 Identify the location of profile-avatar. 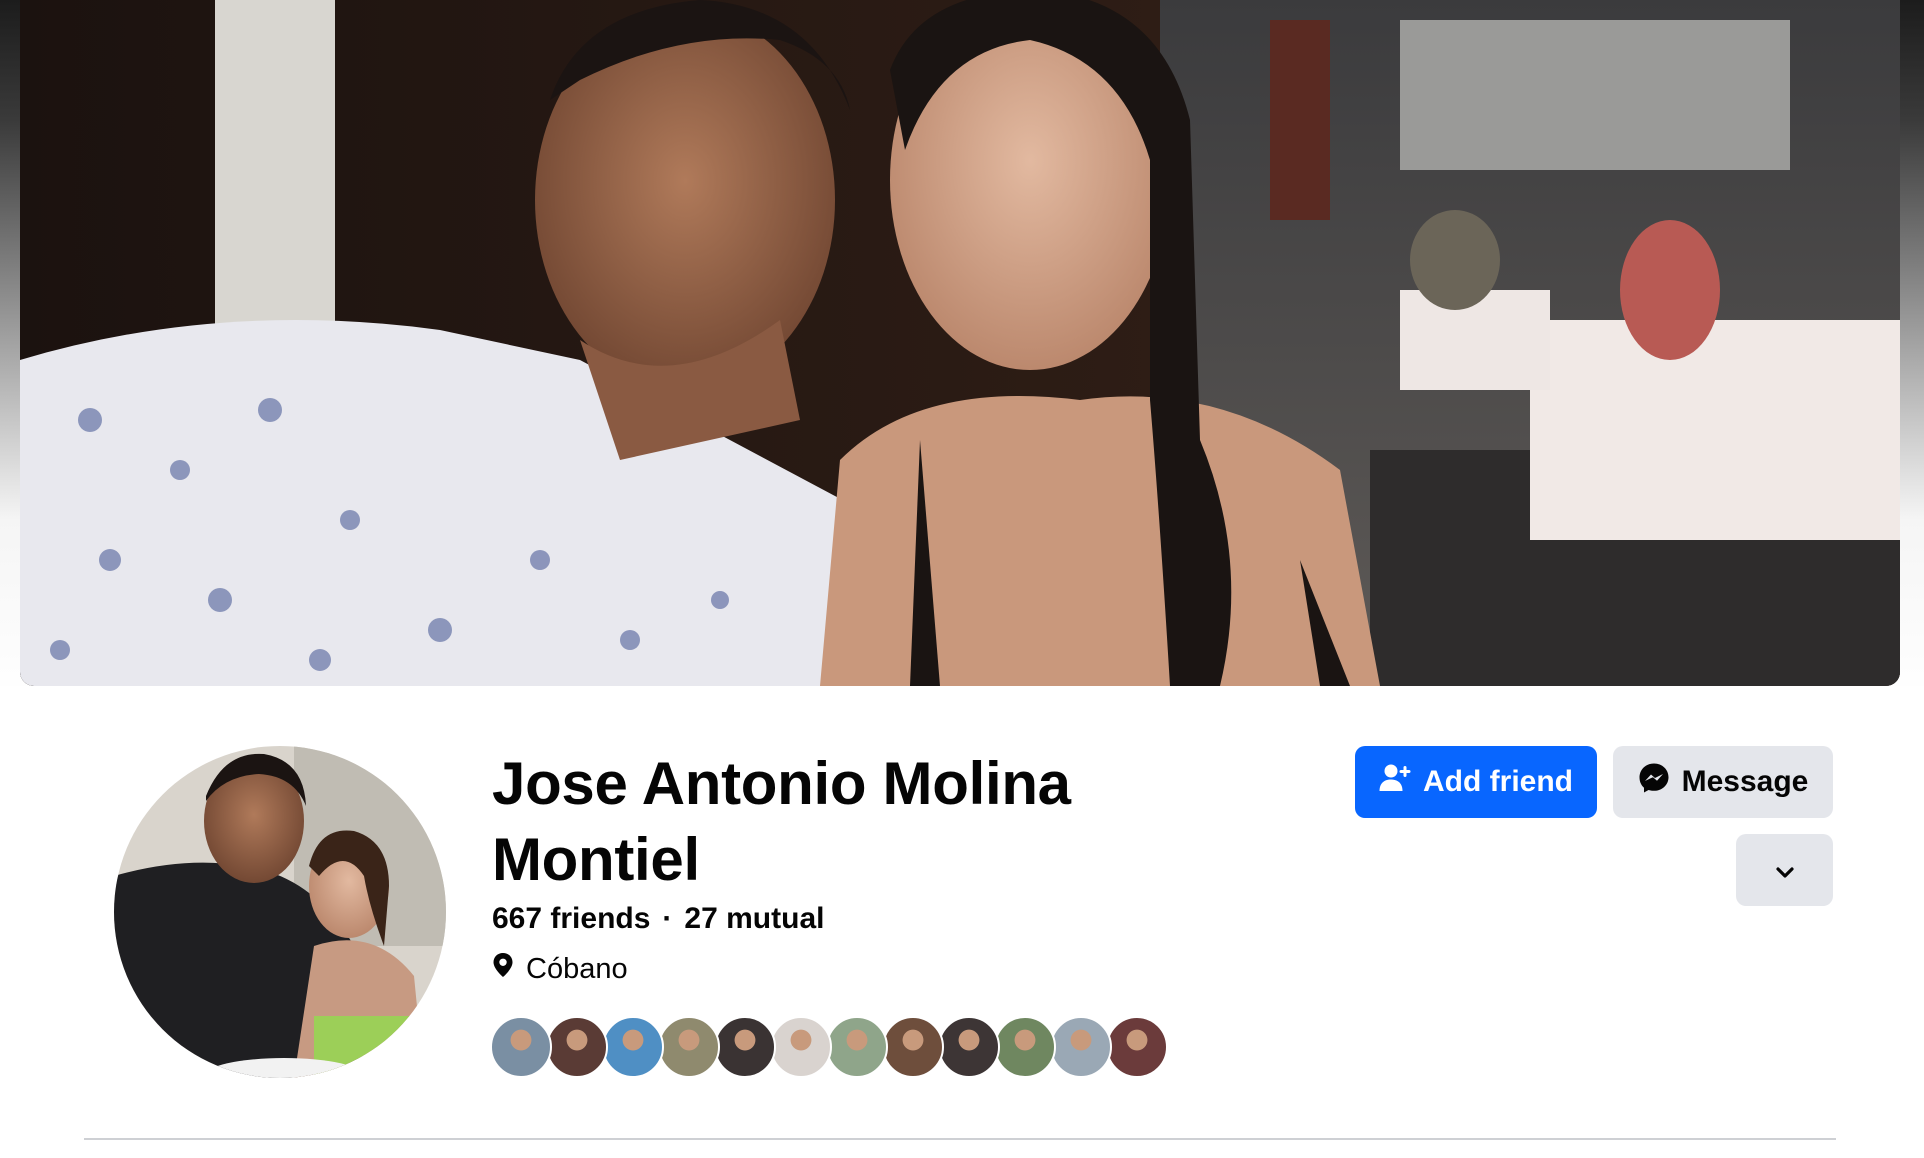
(280, 912).